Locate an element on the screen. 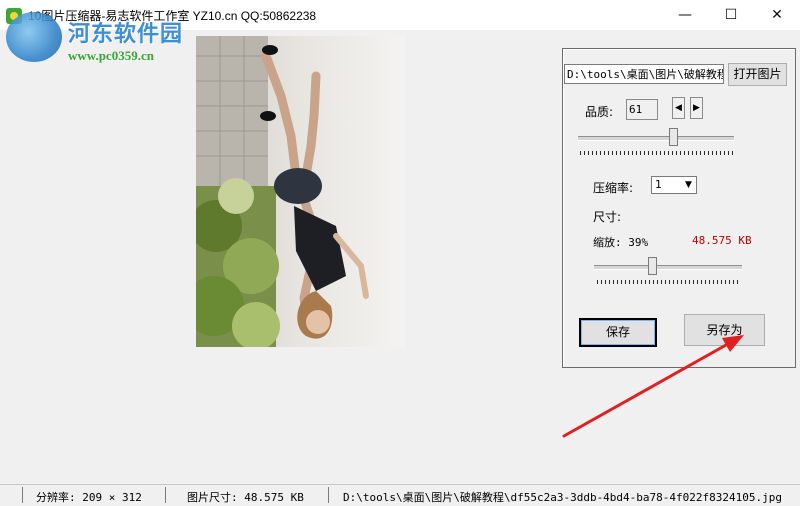 This screenshot has width=800, height=506. quality-value-field: 61 is located at coordinates (642, 109).